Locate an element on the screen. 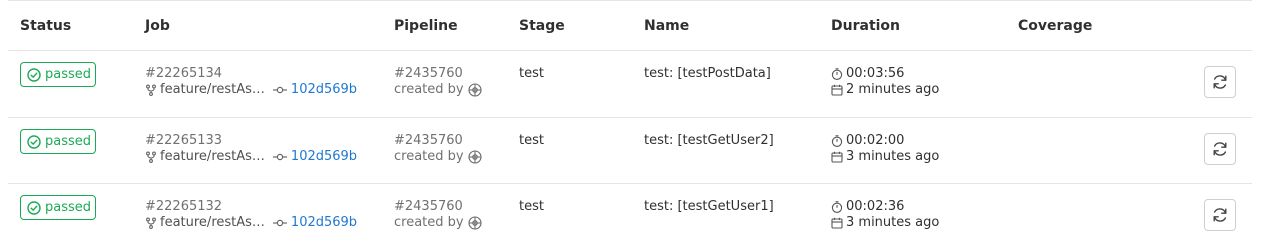 This screenshot has width=1261, height=250. header-name: Name is located at coordinates (667, 26).